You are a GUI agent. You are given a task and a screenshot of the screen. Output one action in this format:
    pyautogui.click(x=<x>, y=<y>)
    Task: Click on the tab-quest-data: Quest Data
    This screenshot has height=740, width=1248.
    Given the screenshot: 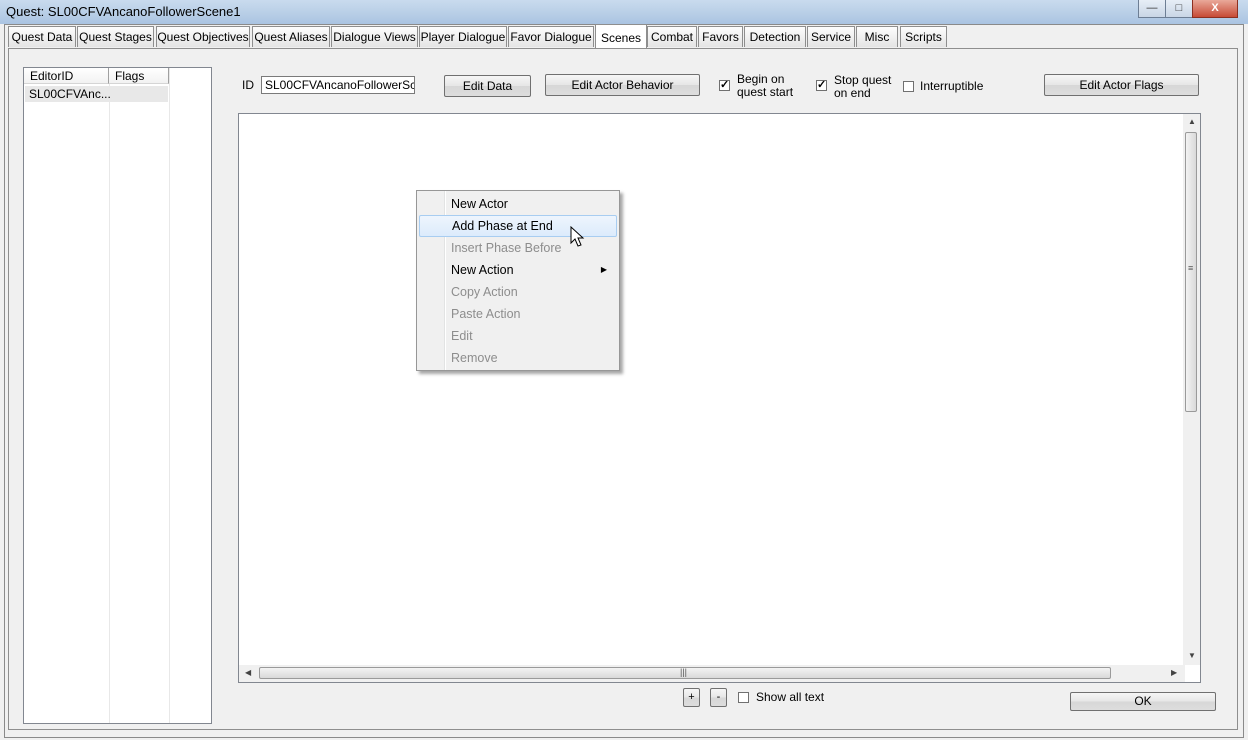 What is the action you would take?
    pyautogui.click(x=42, y=36)
    